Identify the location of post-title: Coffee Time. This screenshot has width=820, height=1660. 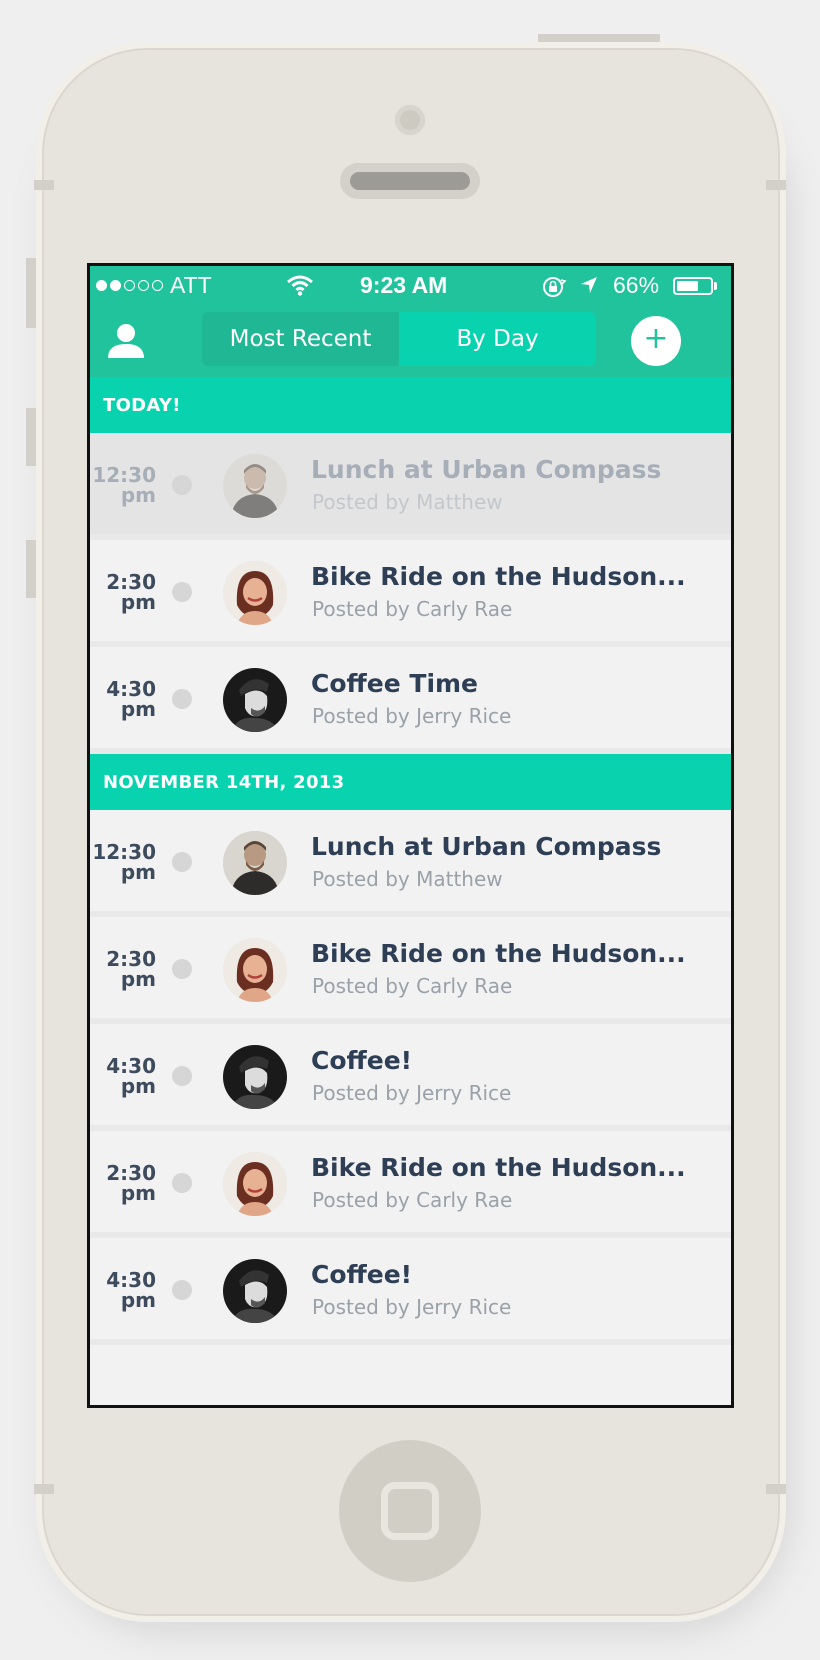
(395, 683).